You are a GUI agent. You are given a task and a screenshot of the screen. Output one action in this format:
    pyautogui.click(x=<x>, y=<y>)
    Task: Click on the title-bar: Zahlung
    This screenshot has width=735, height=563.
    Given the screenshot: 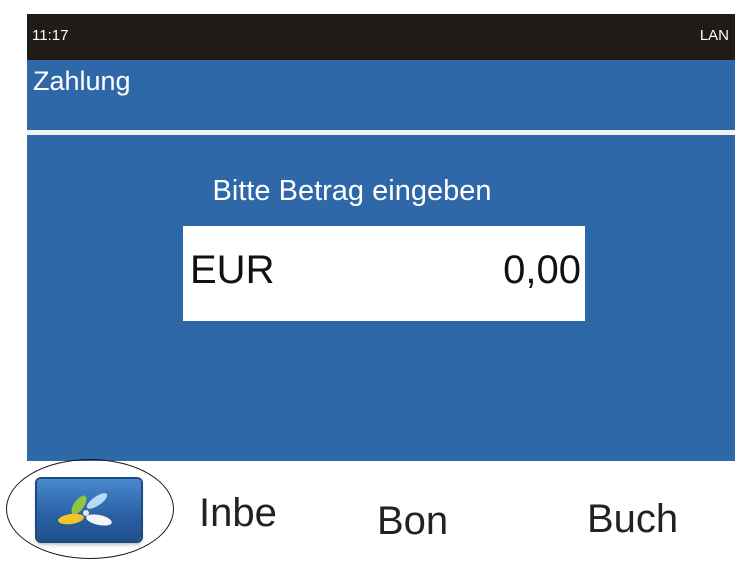 What is the action you would take?
    pyautogui.click(x=381, y=95)
    